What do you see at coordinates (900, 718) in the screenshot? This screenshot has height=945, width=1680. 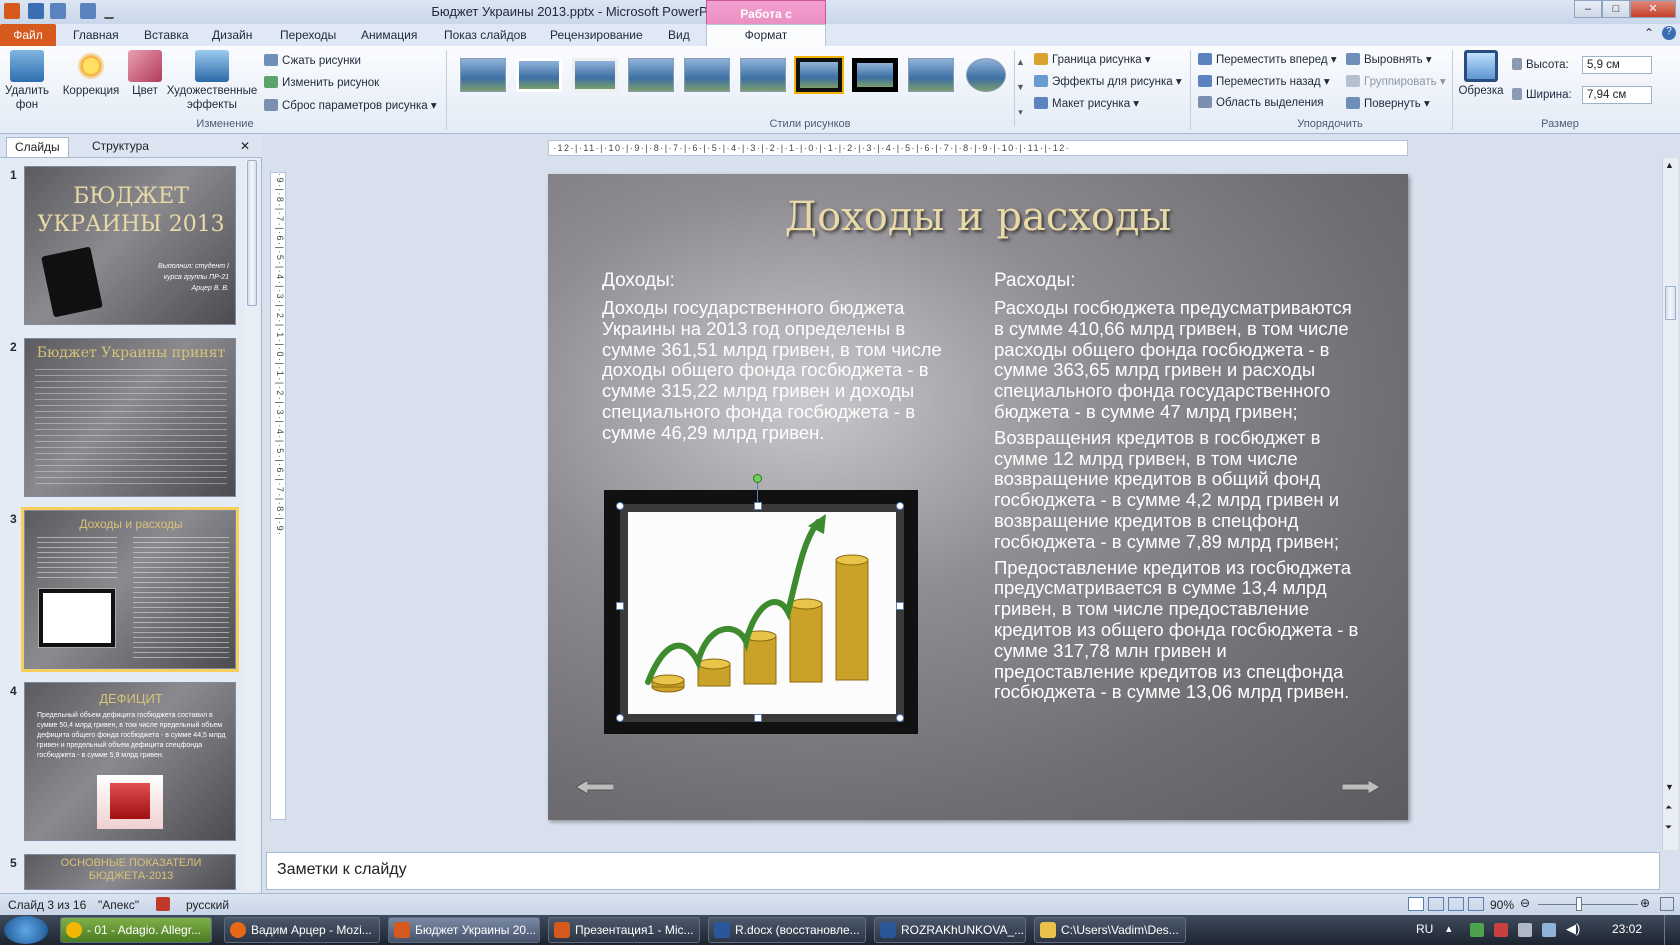 I see `resize-handle-se` at bounding box center [900, 718].